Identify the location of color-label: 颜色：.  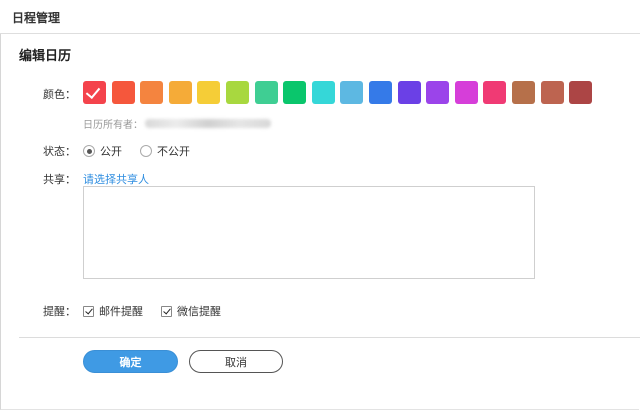
(59, 94).